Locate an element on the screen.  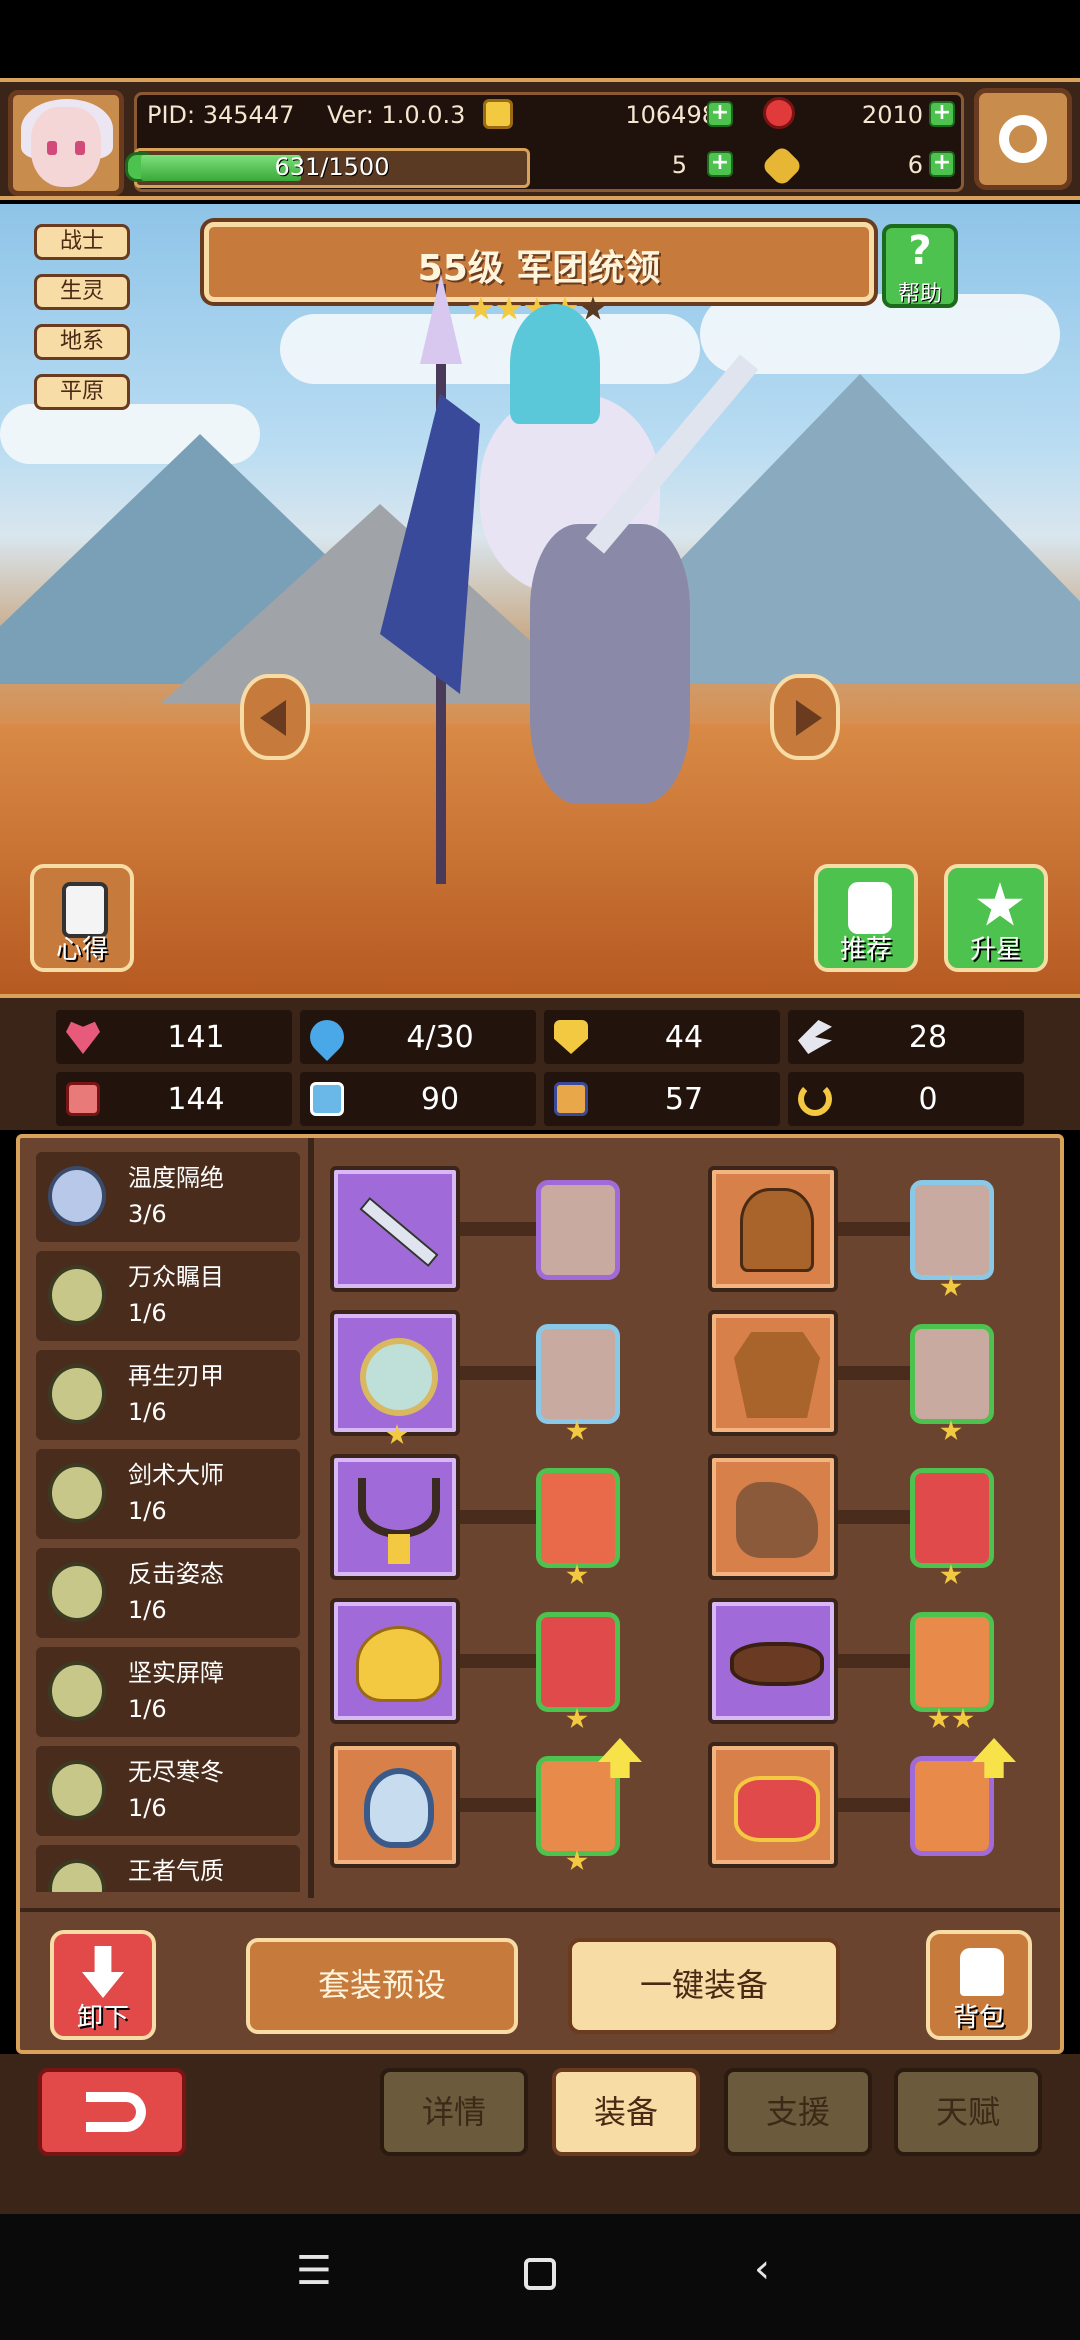
add-gold-button: + is located at coordinates (720, 114).